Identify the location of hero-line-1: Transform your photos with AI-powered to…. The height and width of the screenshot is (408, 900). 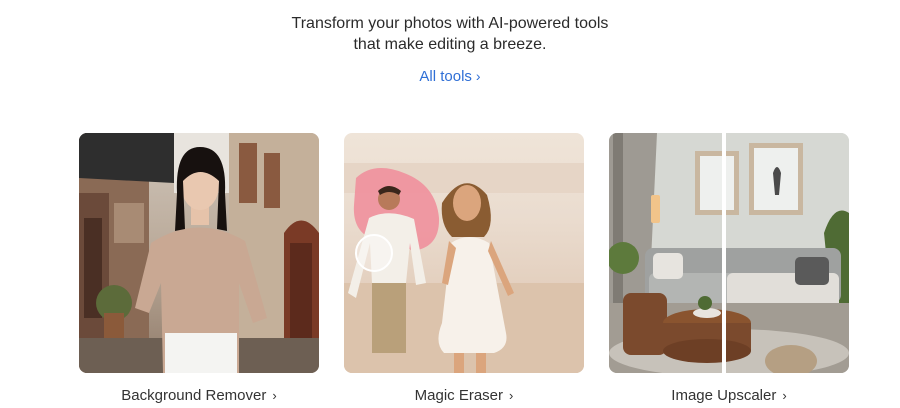
(450, 23).